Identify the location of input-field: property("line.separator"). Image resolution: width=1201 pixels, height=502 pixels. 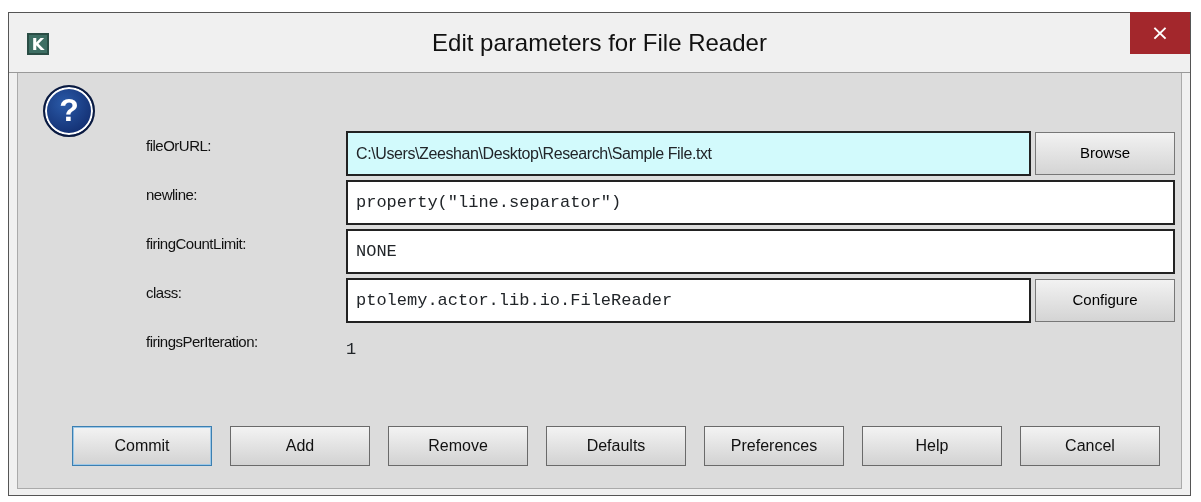
(760, 202).